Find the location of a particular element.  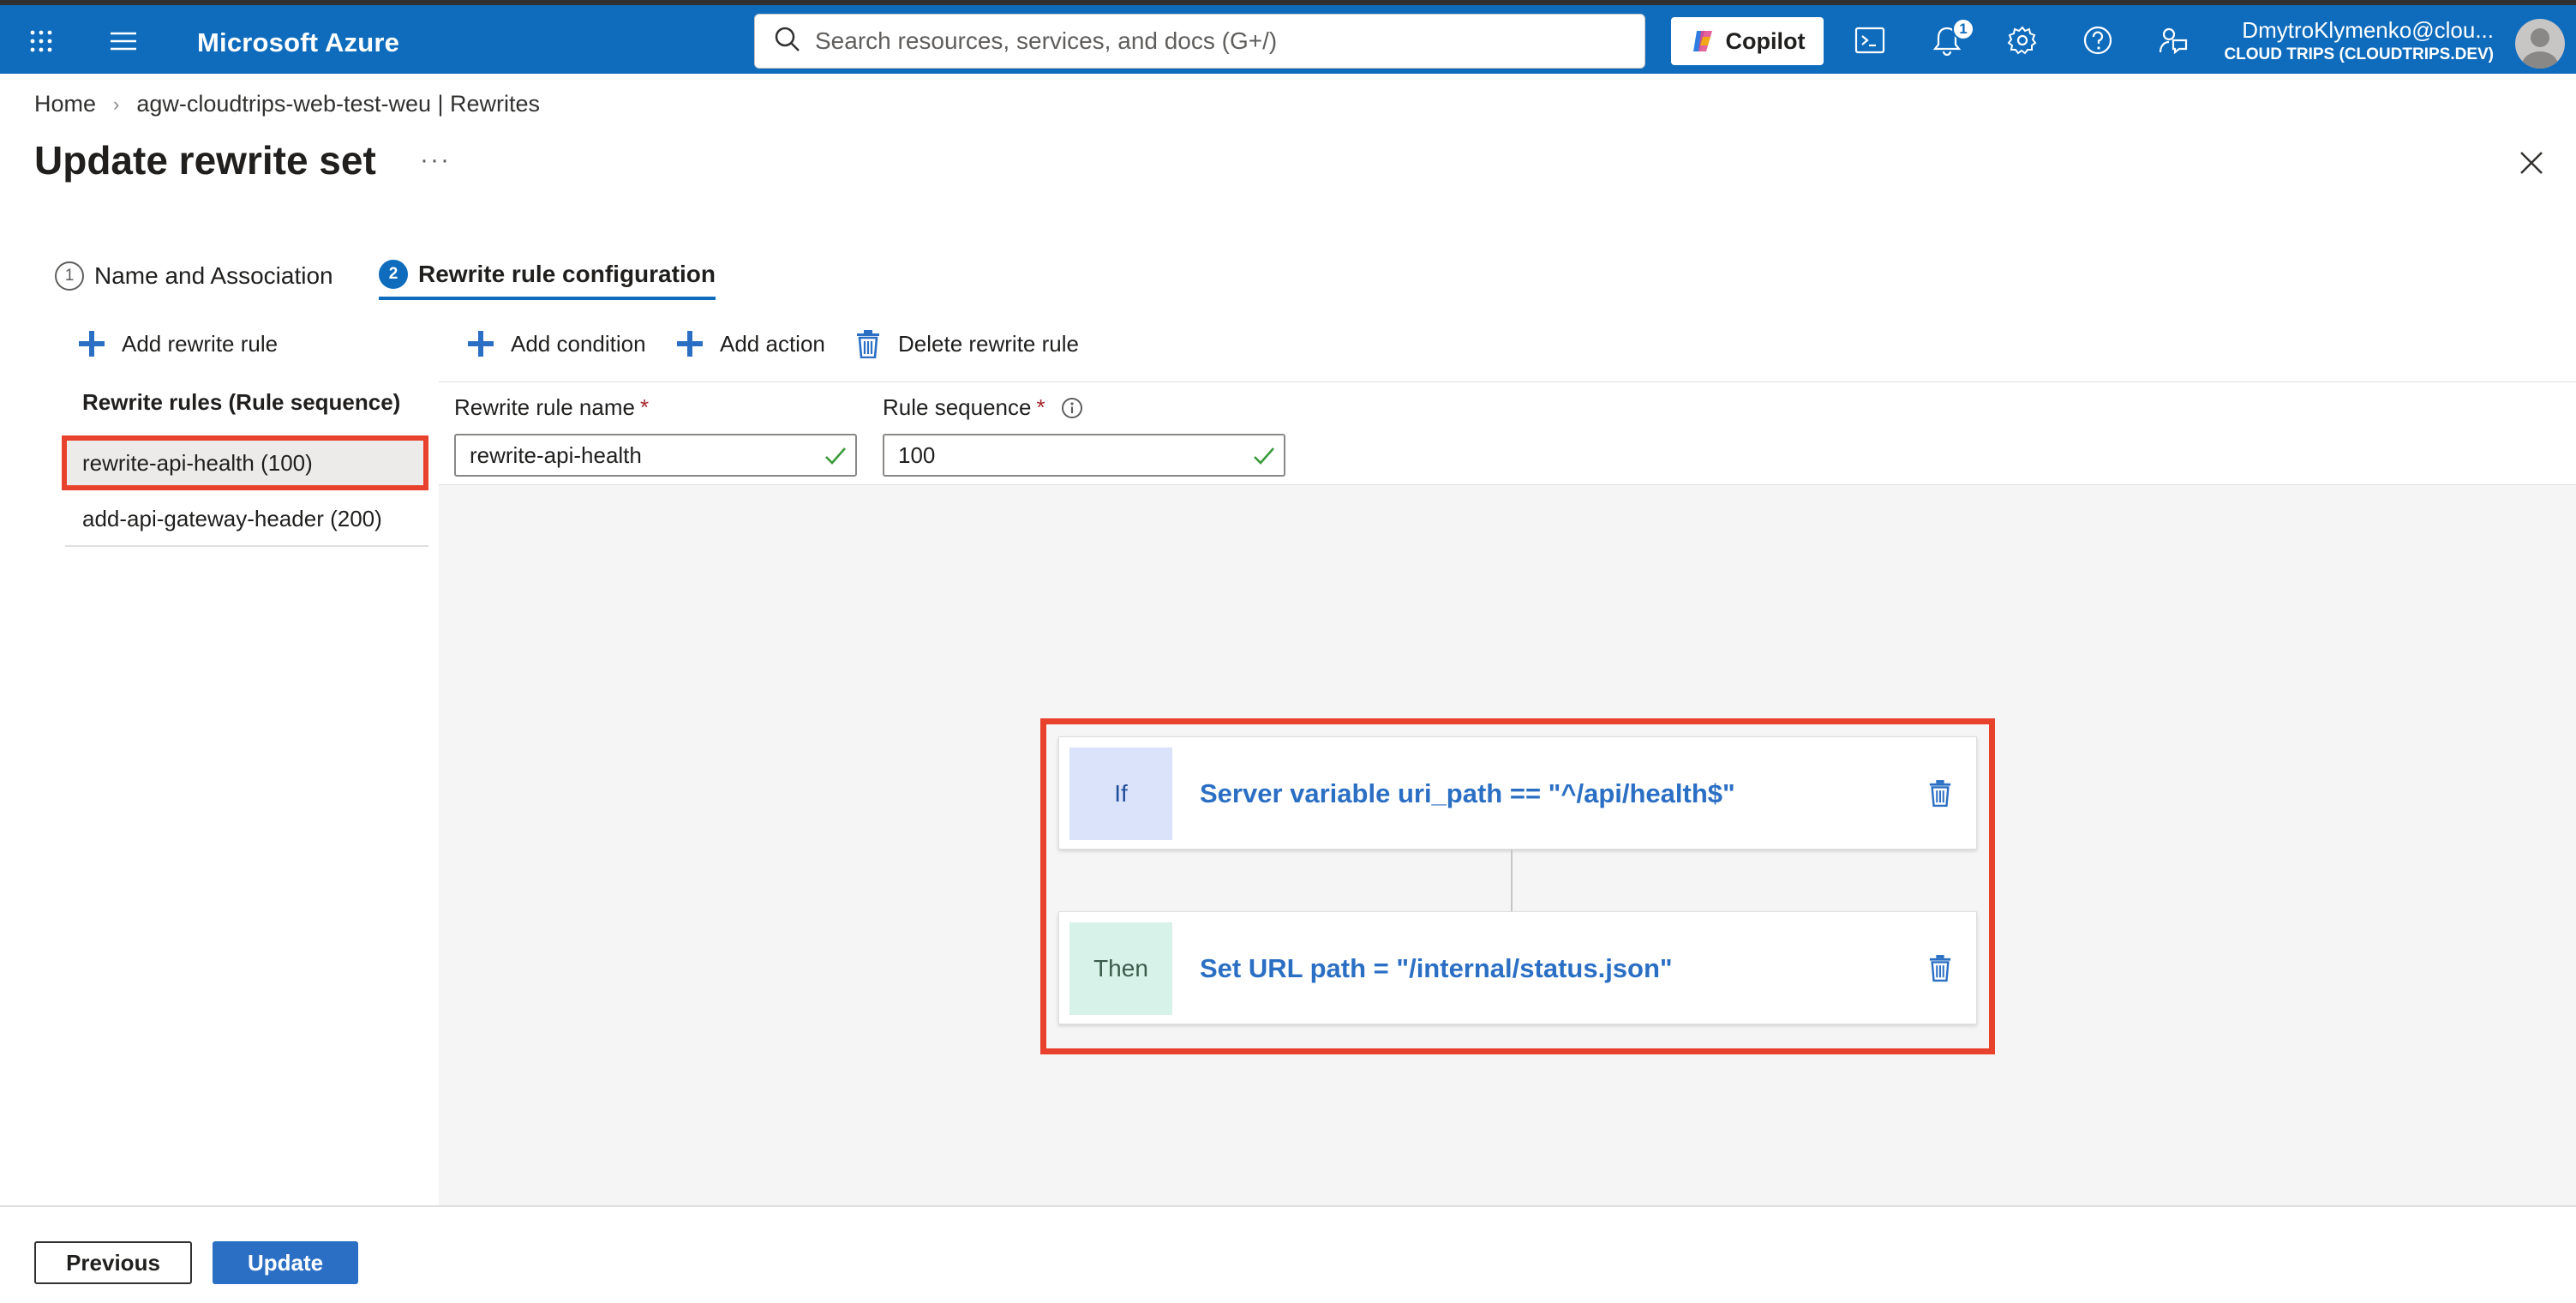

hamburger-menu-icon is located at coordinates (123, 41).